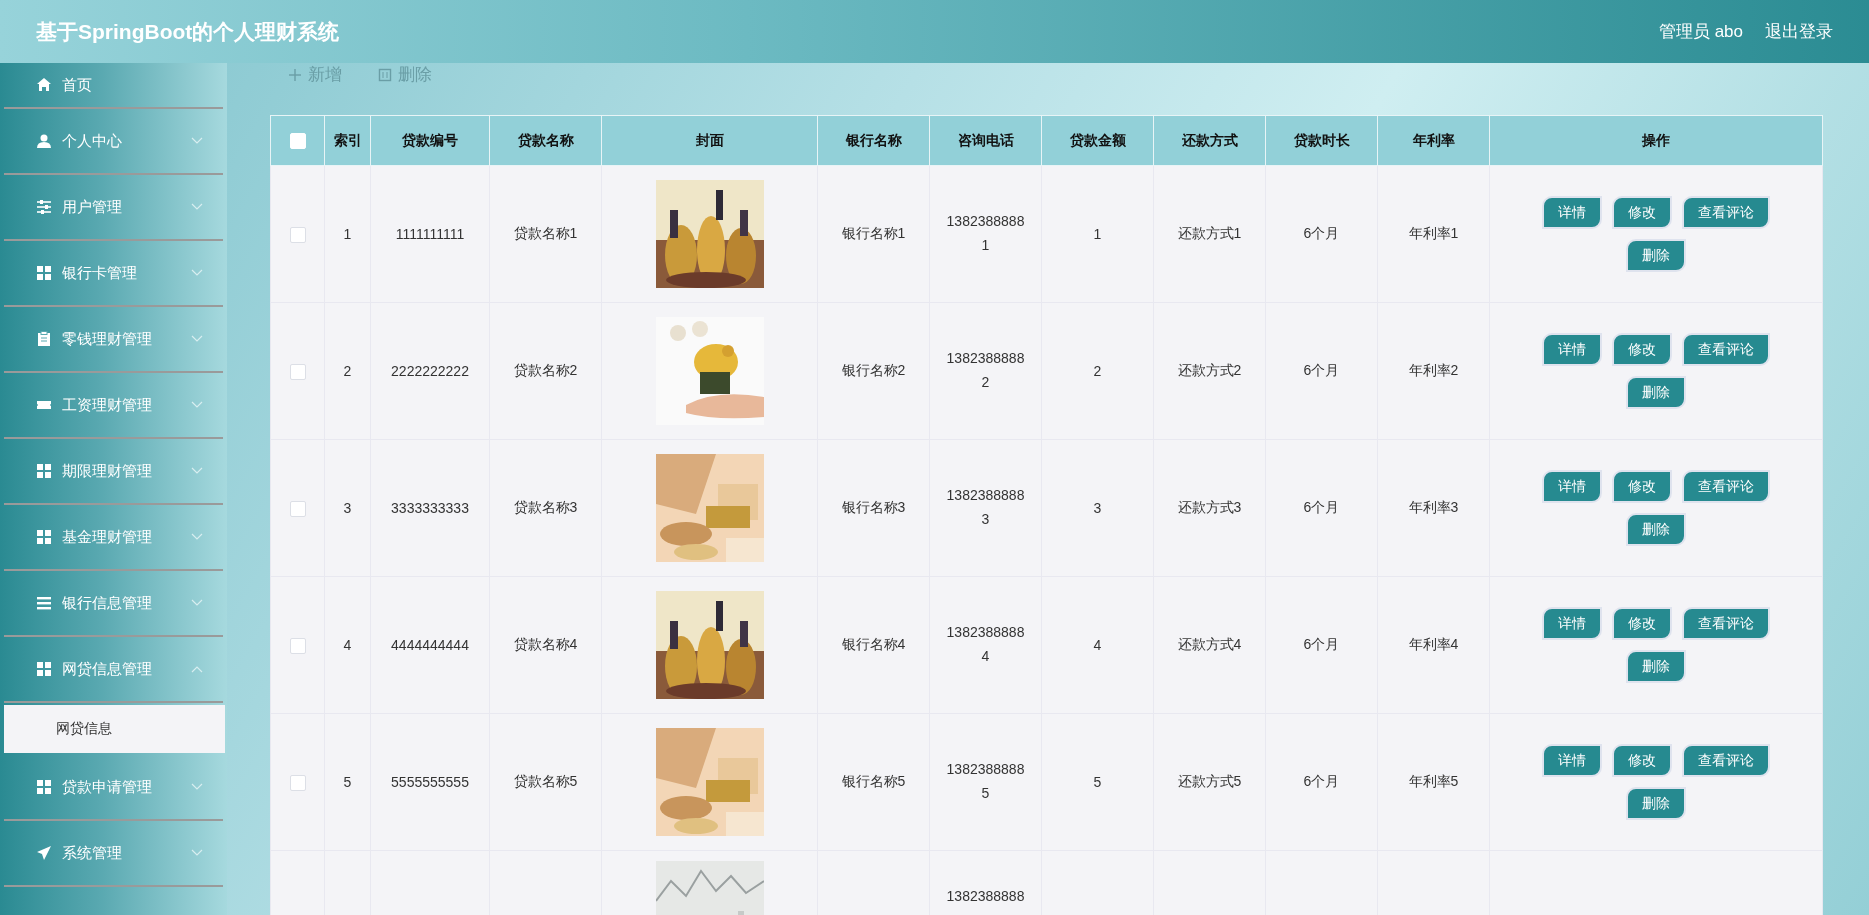  Describe the element at coordinates (1209, 139) in the screenshot. I see `column-header: 还款方式` at that location.